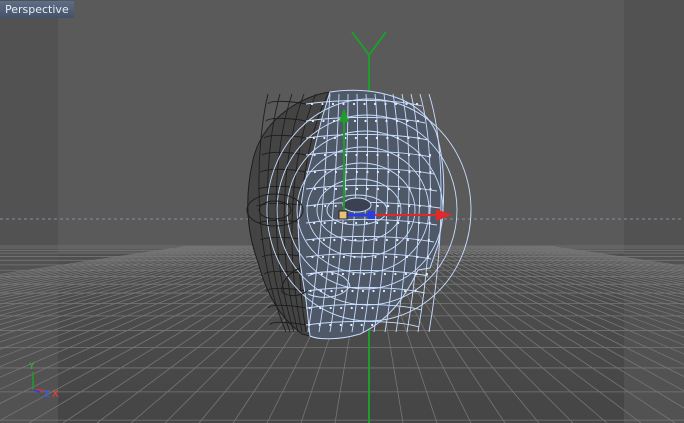  What do you see at coordinates (654, 211) in the screenshot?
I see `right-wall` at bounding box center [654, 211].